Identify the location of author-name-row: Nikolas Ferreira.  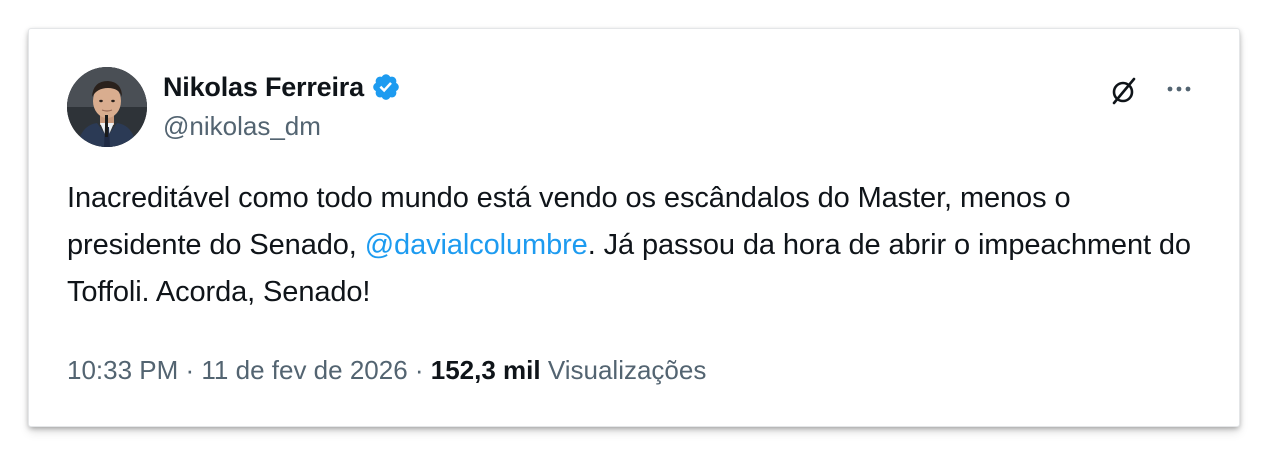
(282, 87).